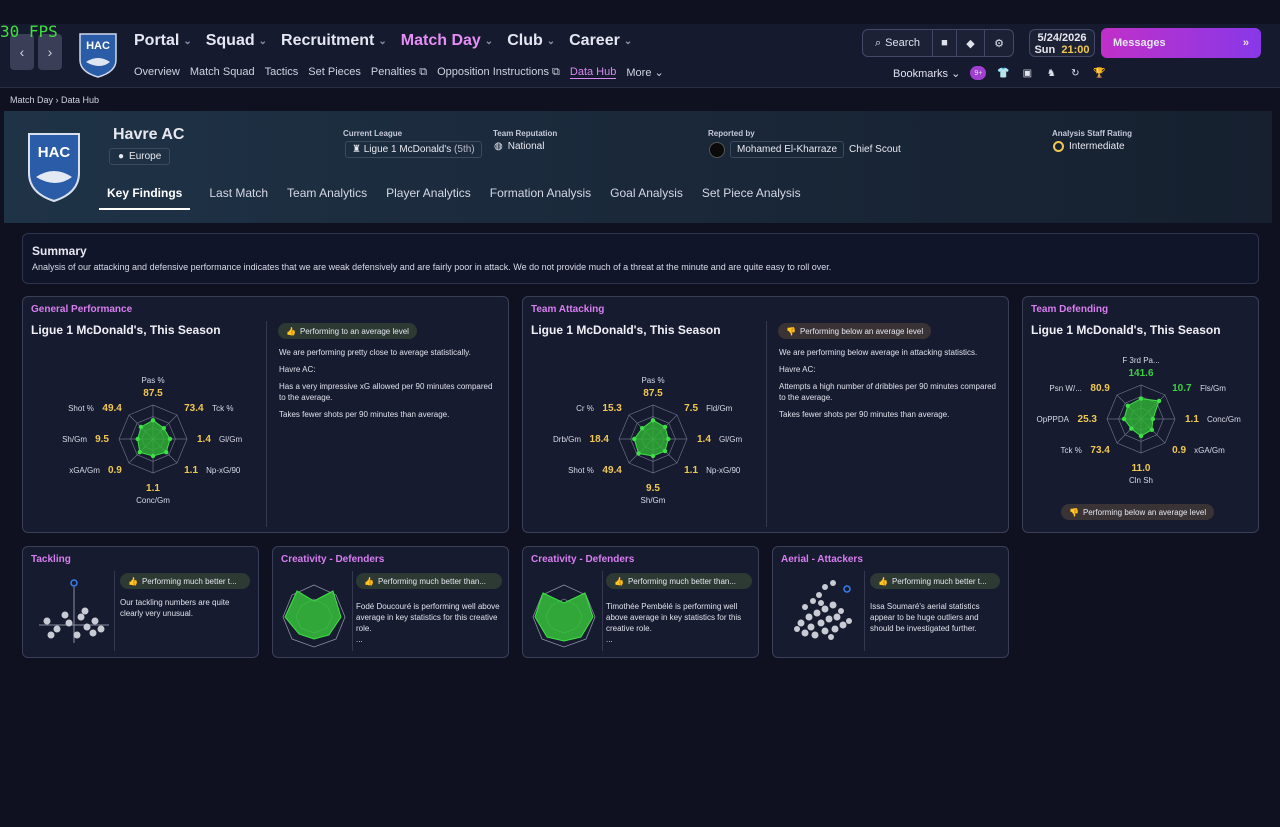  I want to click on subnav-more-label: More, so click(639, 73).